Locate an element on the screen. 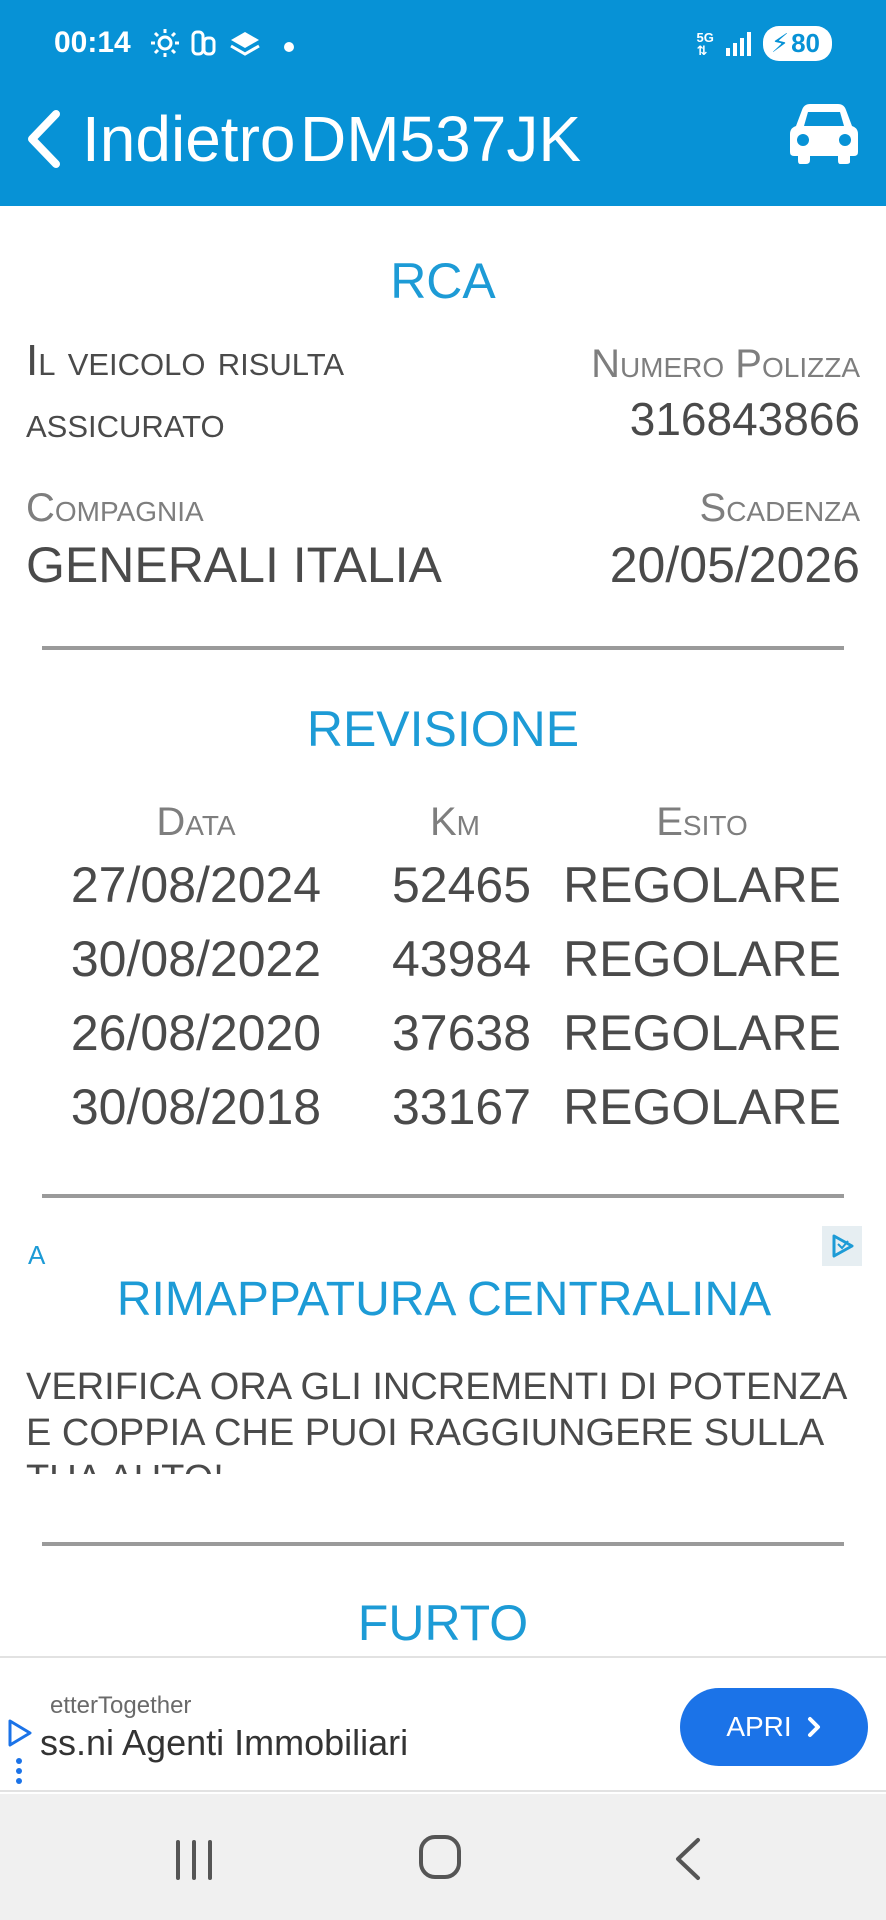 The height and width of the screenshot is (1920, 886). ad-badge: A is located at coordinates (36, 1255).